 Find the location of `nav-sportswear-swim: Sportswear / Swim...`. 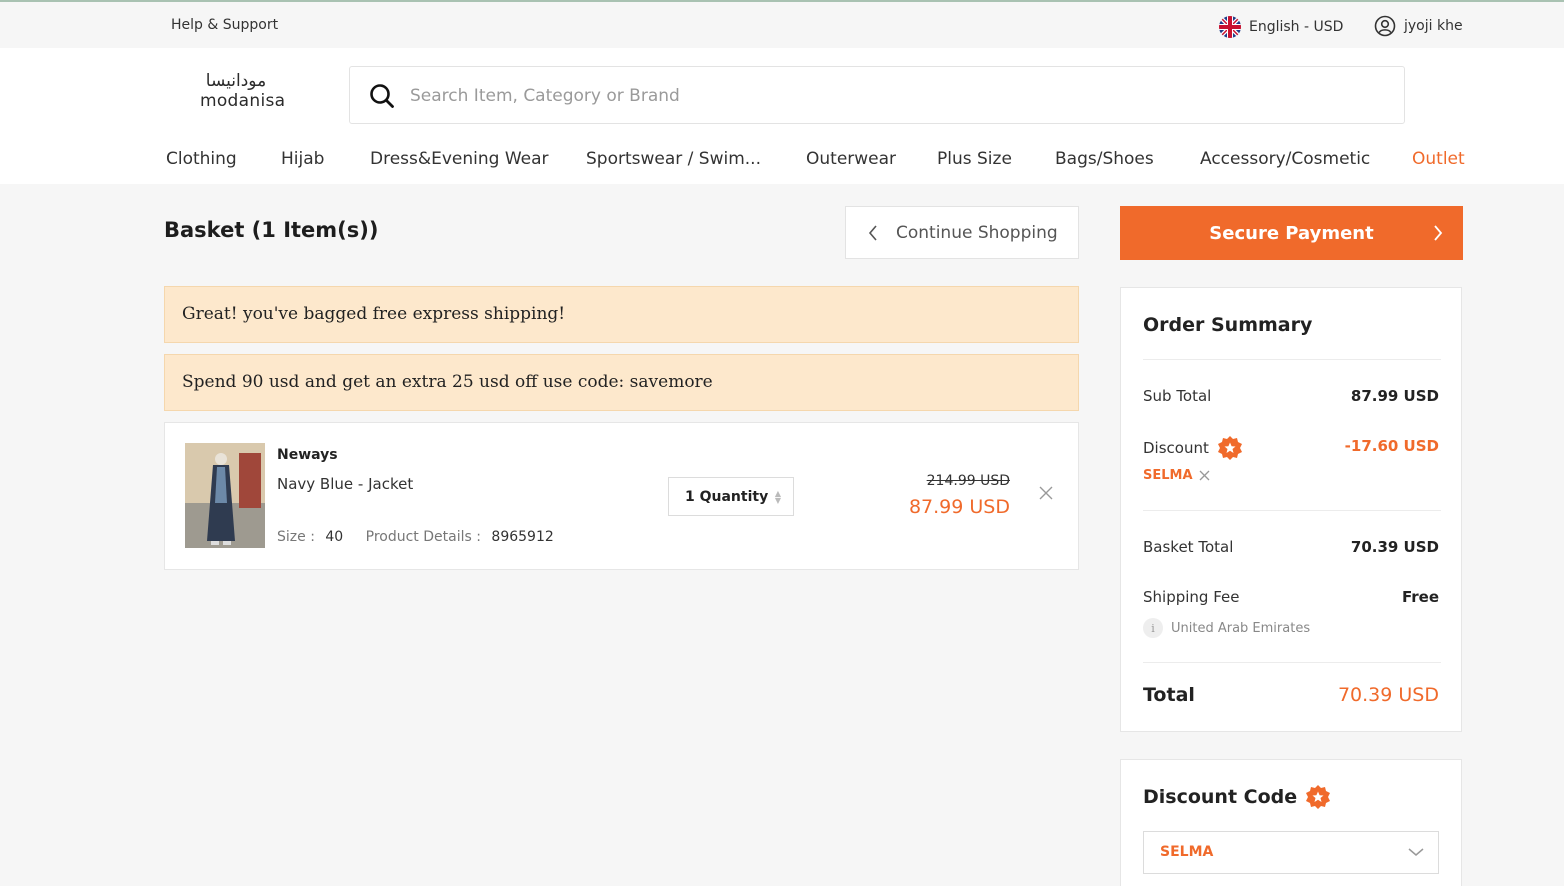

nav-sportswear-swim: Sportswear / Swim... is located at coordinates (673, 159).